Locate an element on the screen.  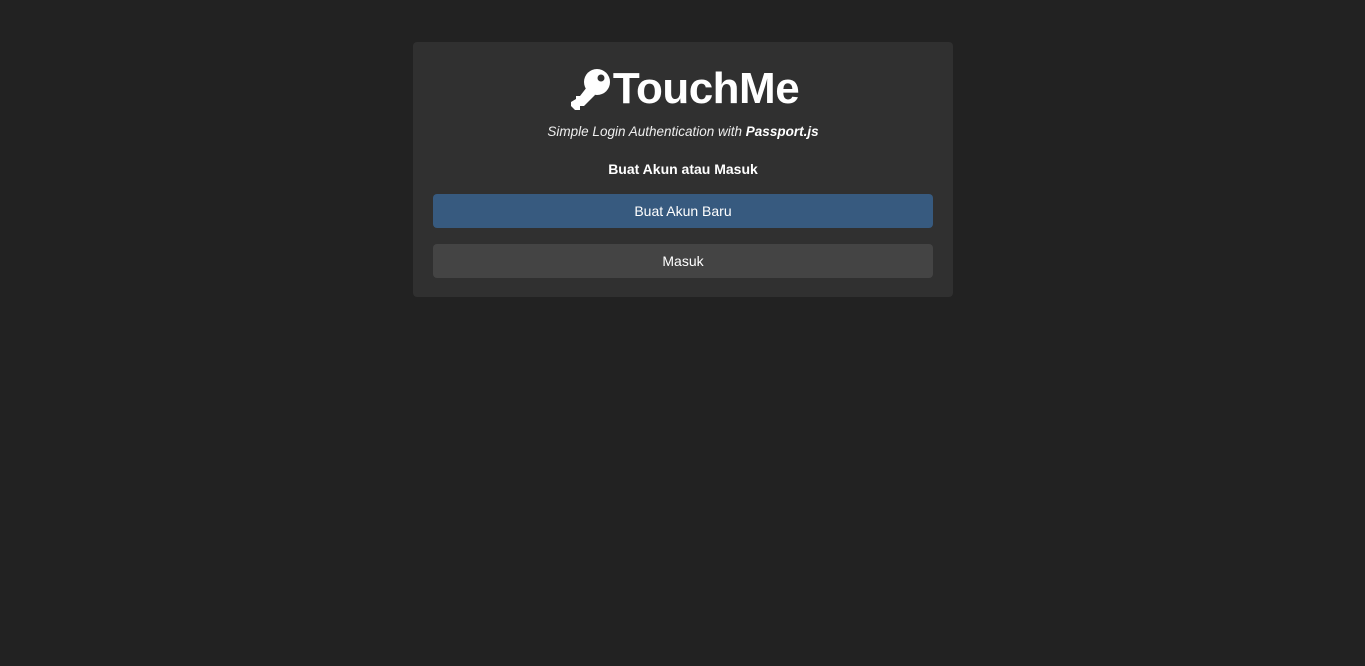
tagline-text: Simple Login Authentication with is located at coordinates (646, 131).